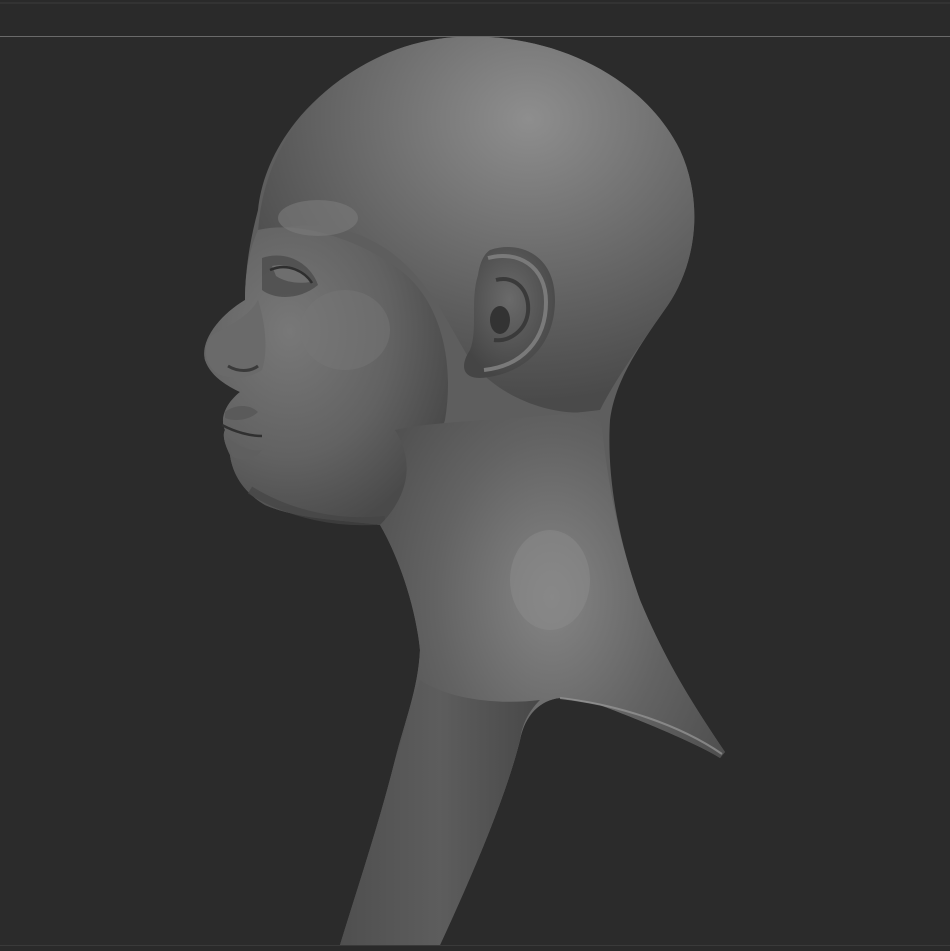  Describe the element at coordinates (550, 580) in the screenshot. I see `neck-highlight` at that location.